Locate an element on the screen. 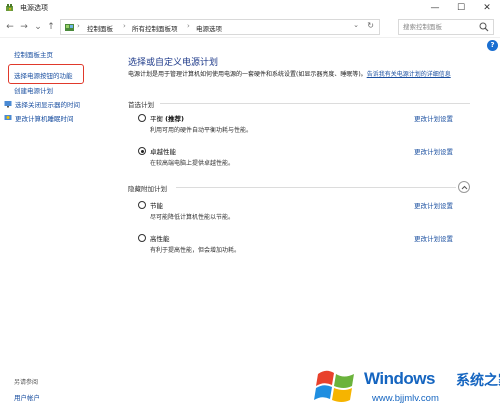  recommended-tag: (推荐) is located at coordinates (175, 119).